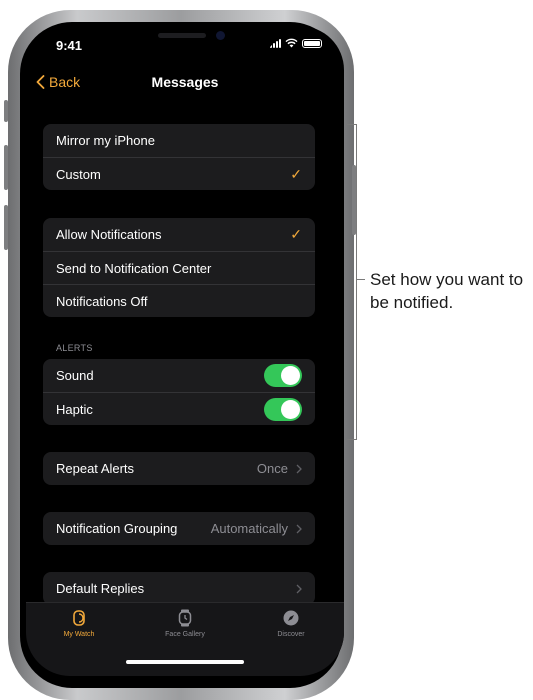  Describe the element at coordinates (75, 375) in the screenshot. I see `sound-label: Sound` at that location.